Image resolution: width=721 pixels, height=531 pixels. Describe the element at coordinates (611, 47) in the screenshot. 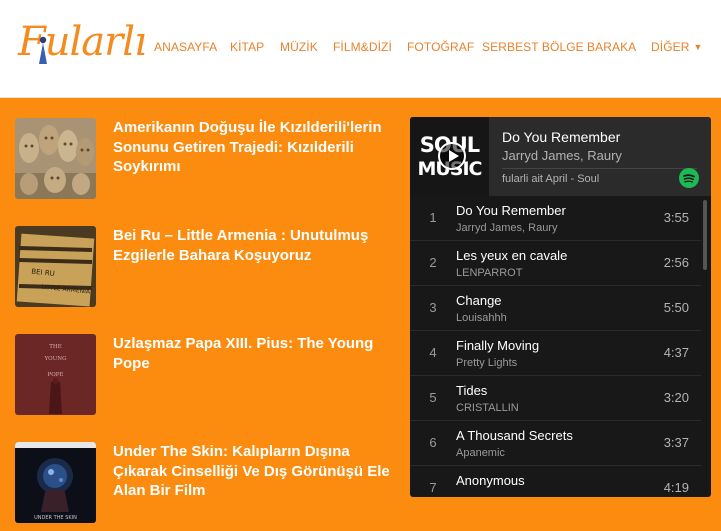

I see `nav-item-baraka: BARAKA` at that location.